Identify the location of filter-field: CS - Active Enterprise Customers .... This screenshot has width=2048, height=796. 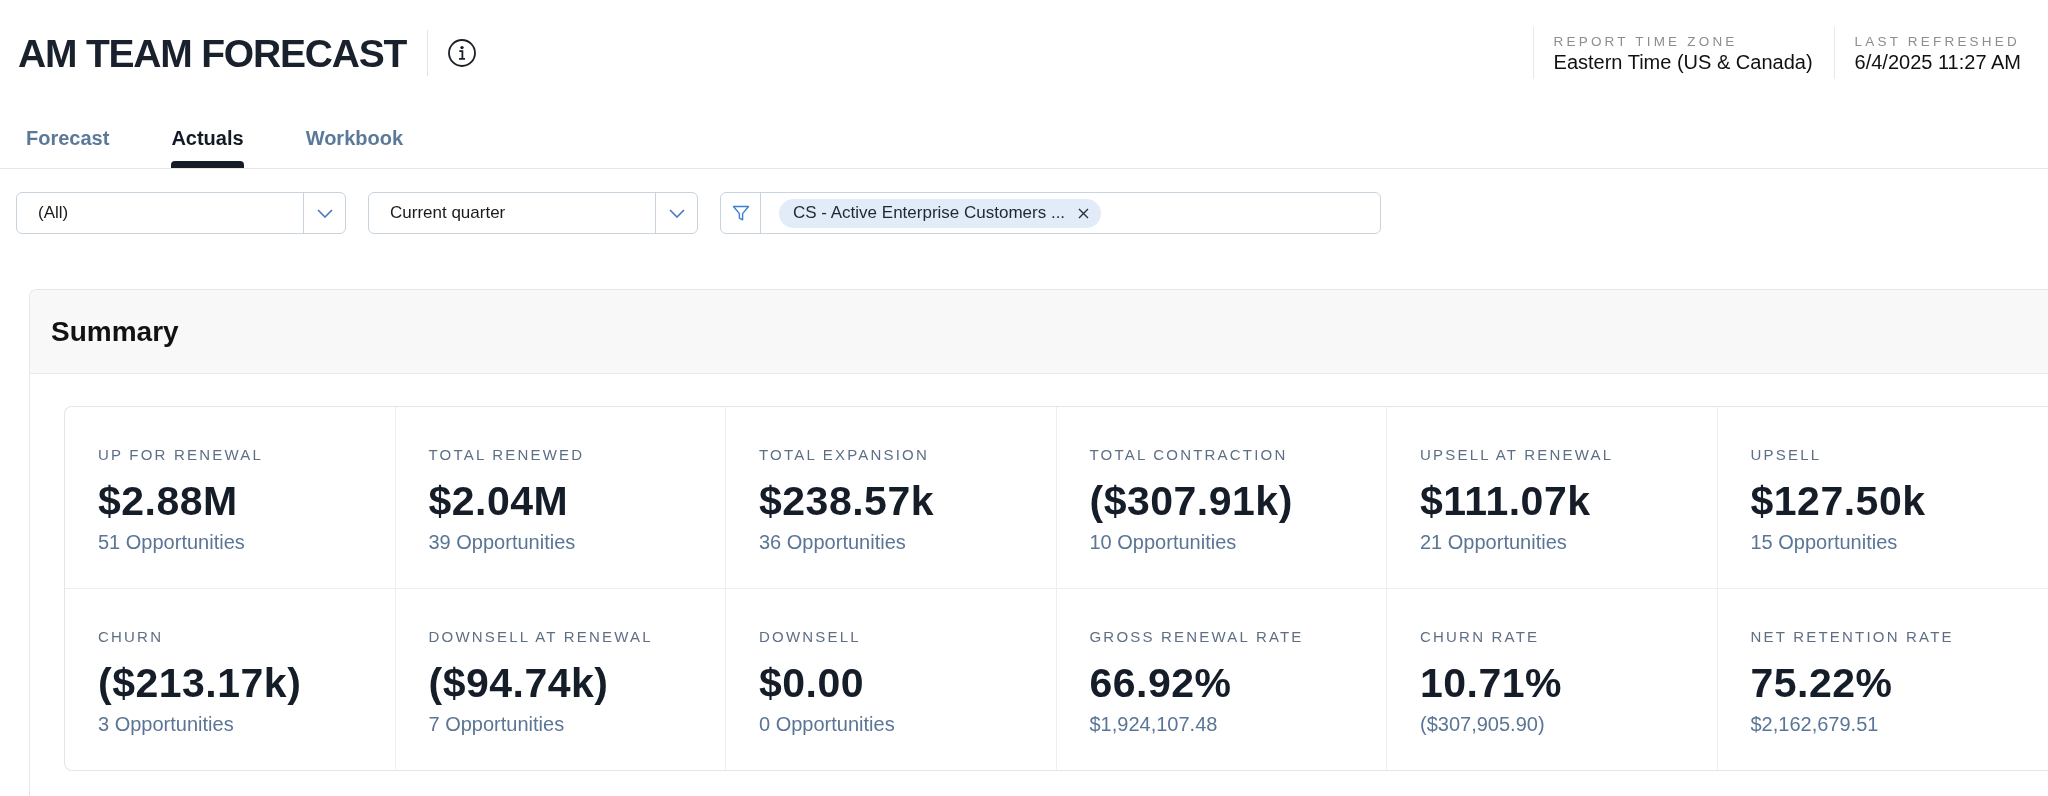
(1050, 213).